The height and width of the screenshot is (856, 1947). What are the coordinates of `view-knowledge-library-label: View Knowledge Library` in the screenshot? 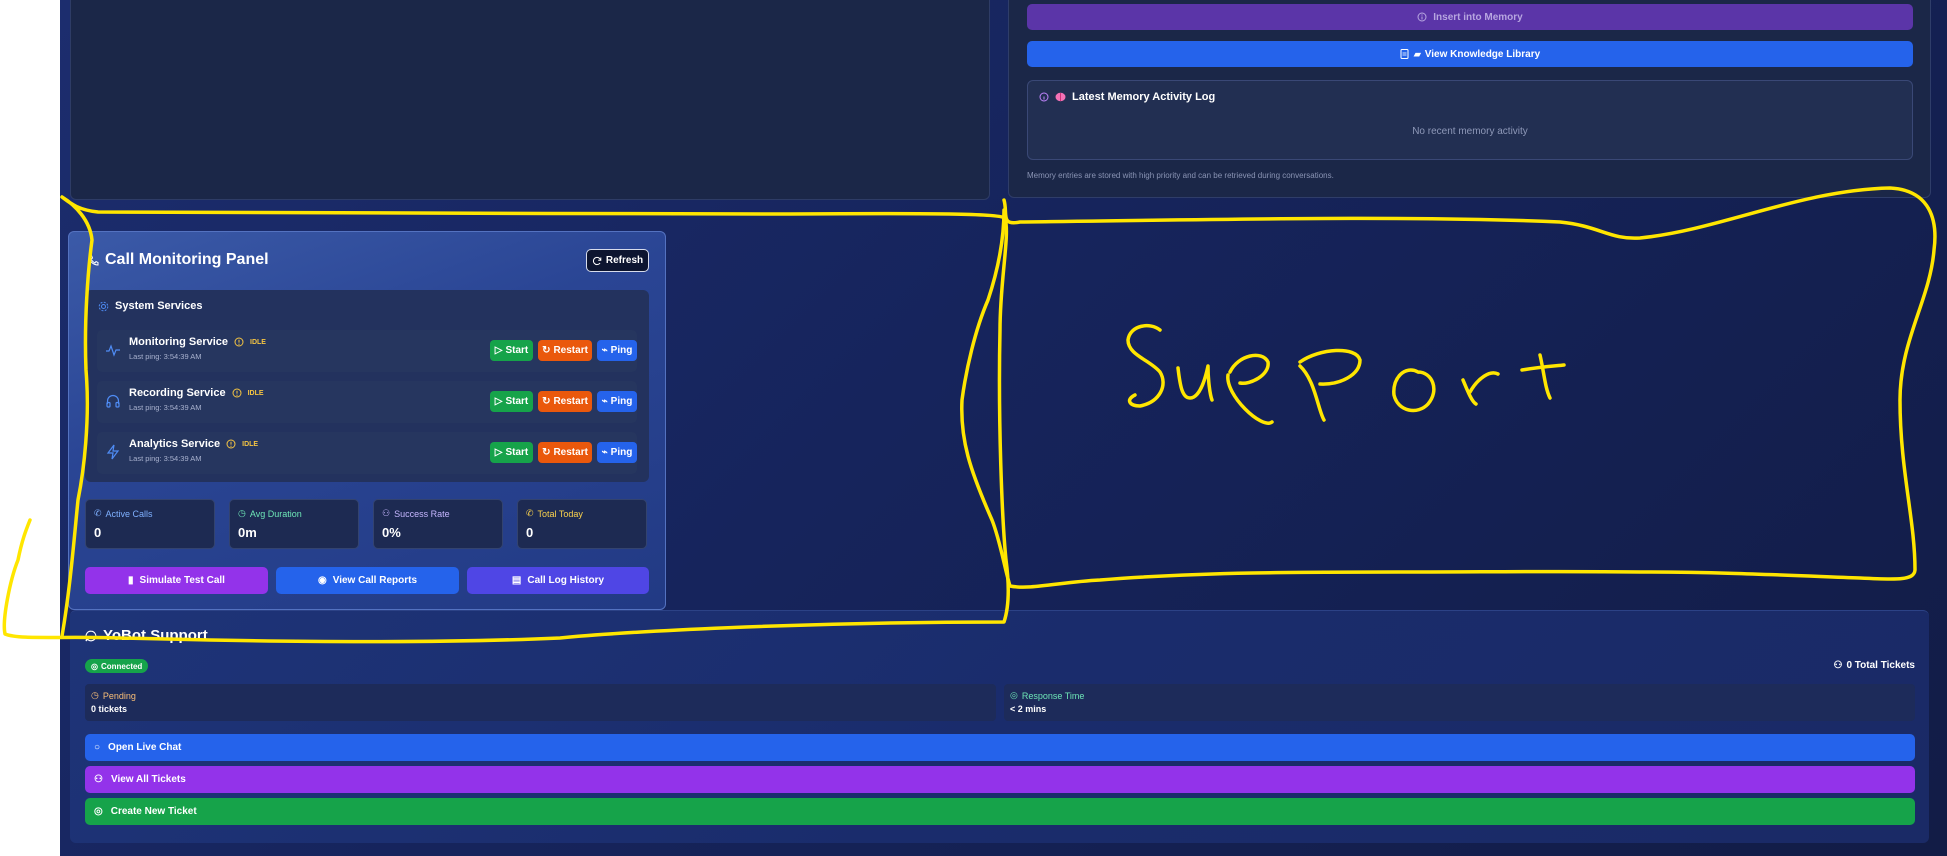 It's located at (1482, 54).